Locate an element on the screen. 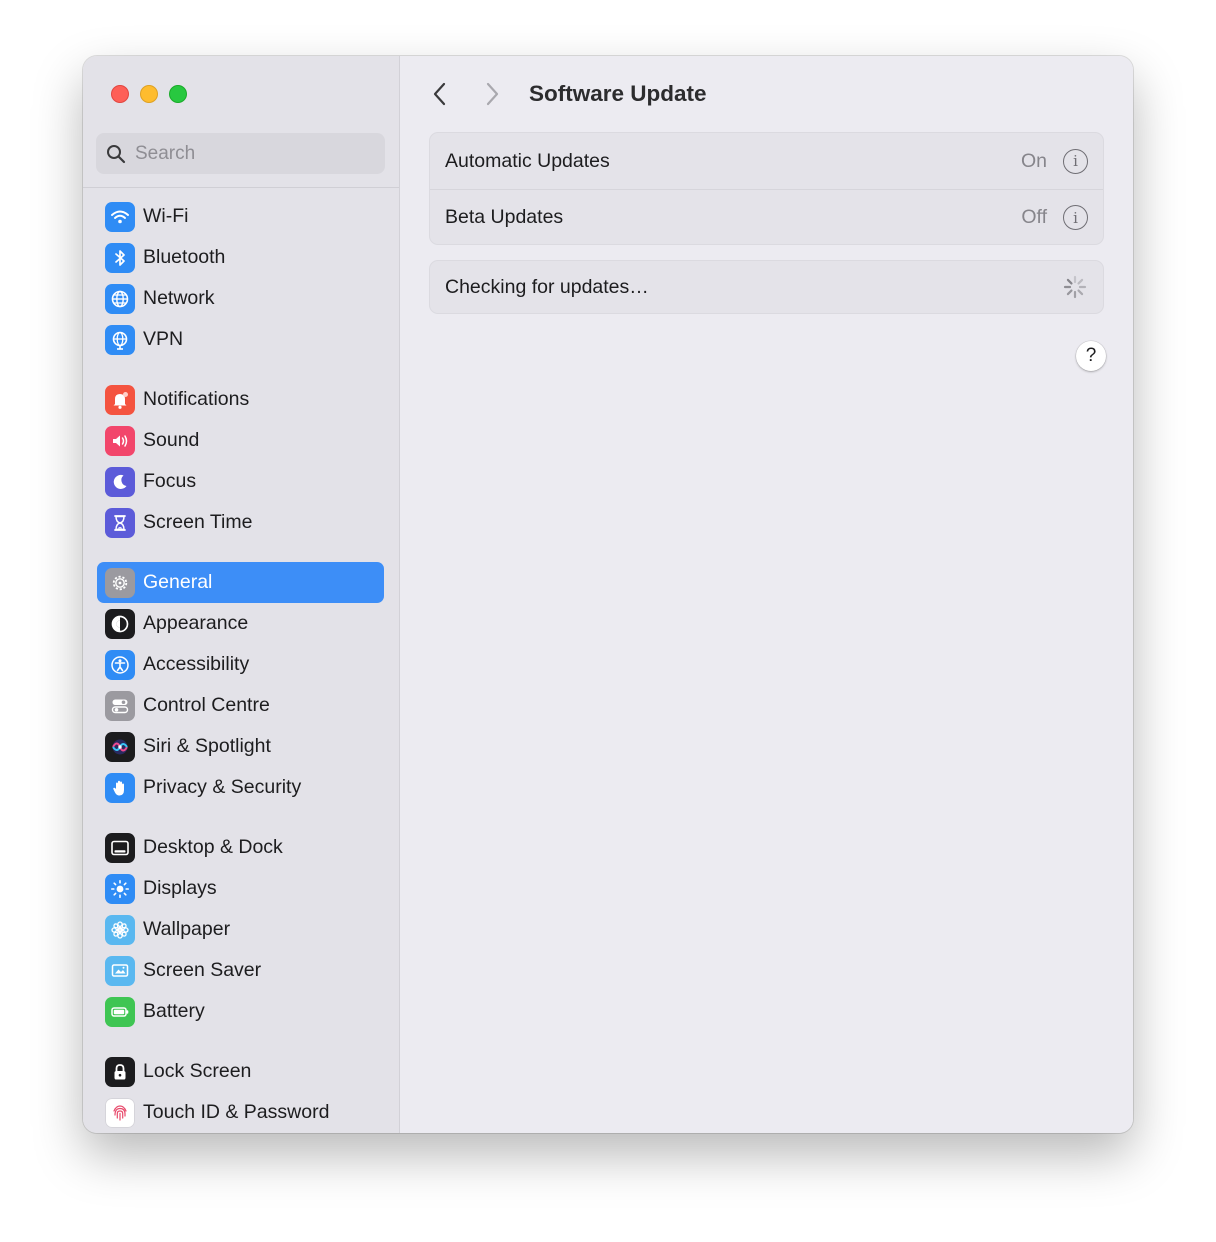  sun-icon is located at coordinates (120, 888).